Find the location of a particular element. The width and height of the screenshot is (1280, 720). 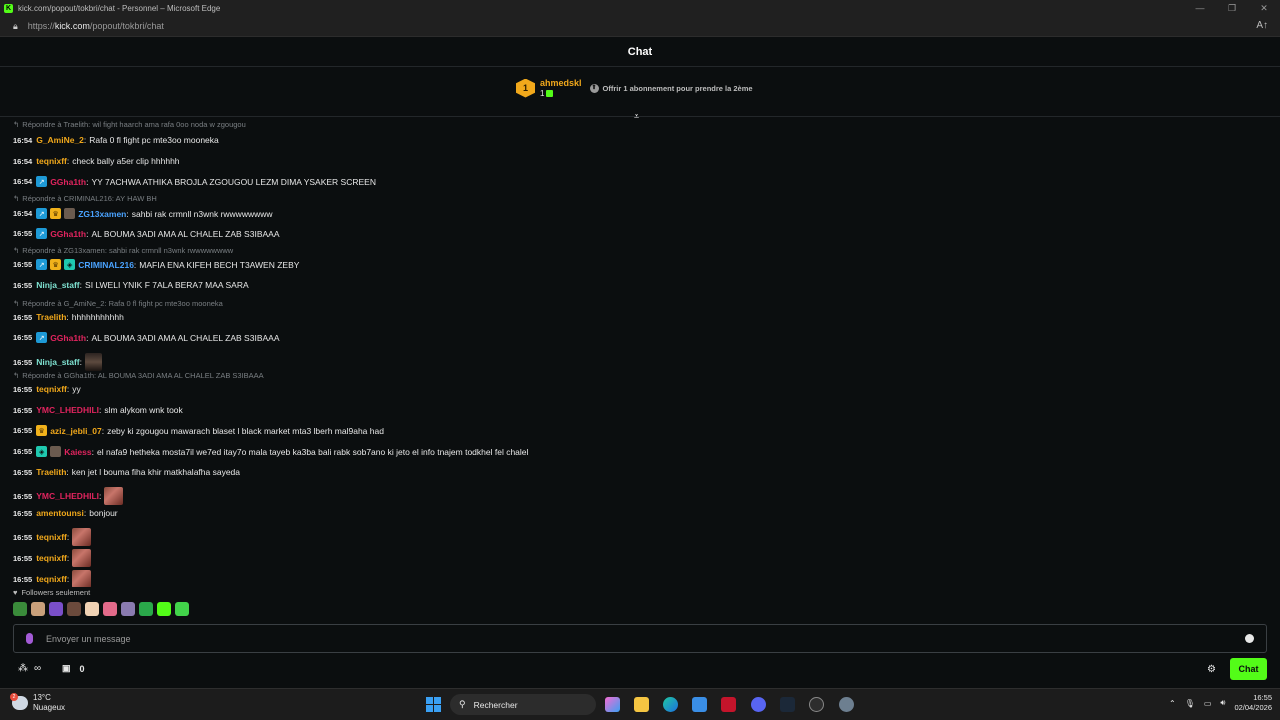

message-username: aziz_jebli_07 is located at coordinates (76, 431).